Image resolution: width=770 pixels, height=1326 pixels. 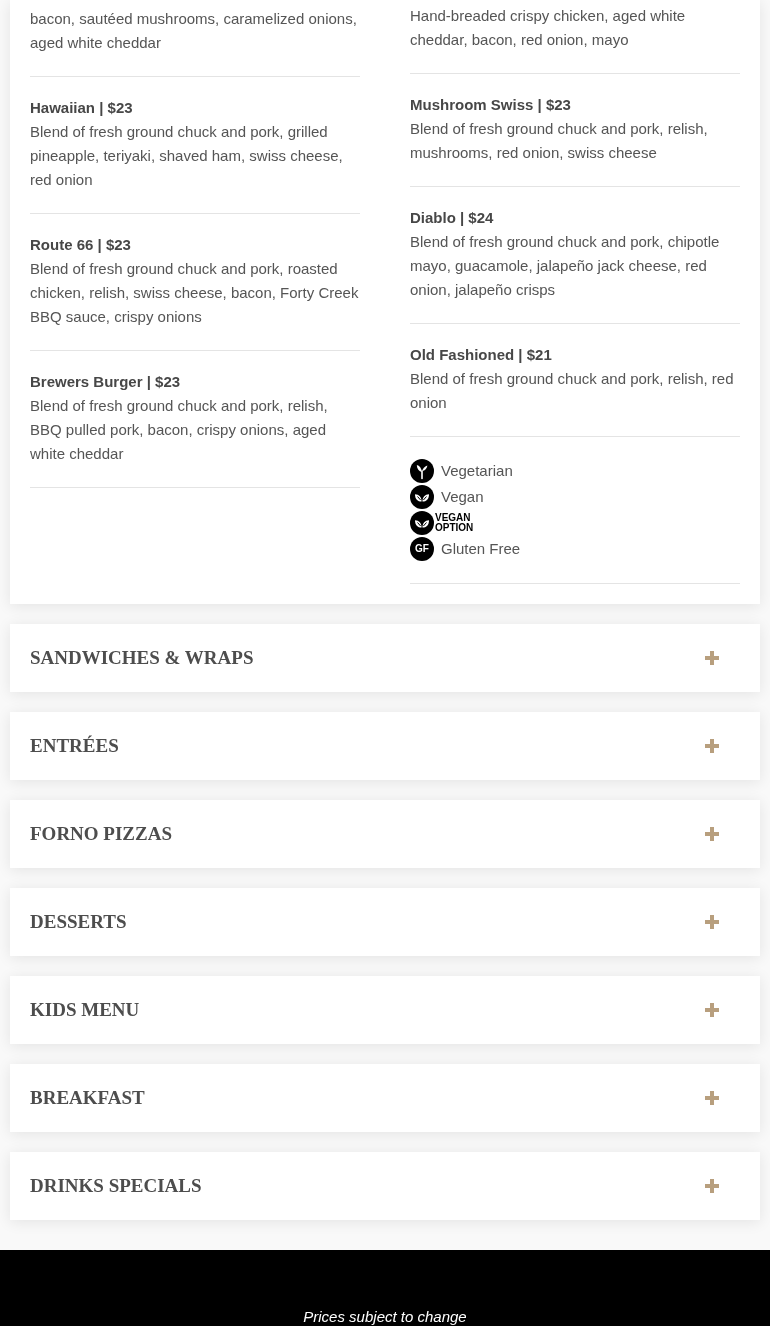 What do you see at coordinates (559, 141) in the screenshot?
I see `dish-description: Blend of fresh ground chuck and pork, relish, mushrooms, red onion, swiss cheese` at bounding box center [559, 141].